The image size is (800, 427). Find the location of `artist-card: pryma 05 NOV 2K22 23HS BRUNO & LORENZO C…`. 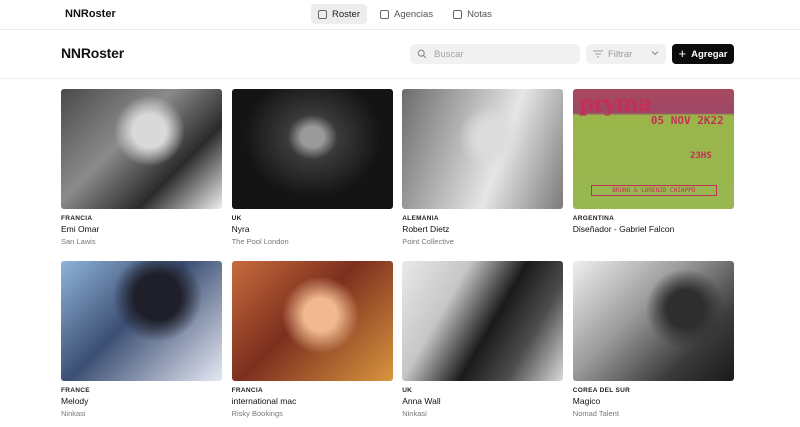

artist-card: pryma 05 NOV 2K22 23HS BRUNO & LORENZO C… is located at coordinates (653, 175).